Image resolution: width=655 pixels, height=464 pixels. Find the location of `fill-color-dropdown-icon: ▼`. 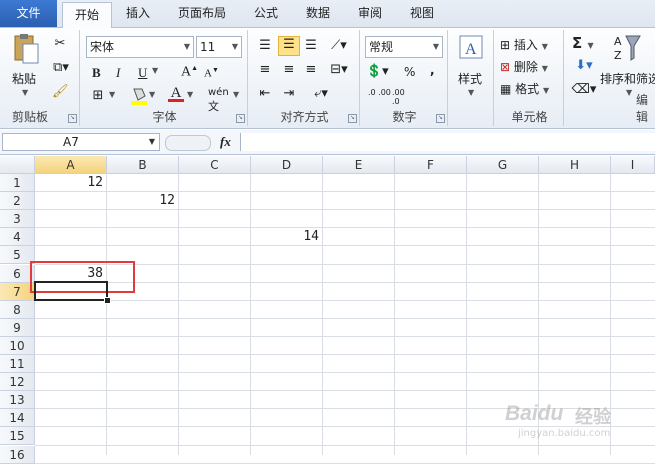

fill-color-dropdown-icon: ▼ is located at coordinates (152, 94).